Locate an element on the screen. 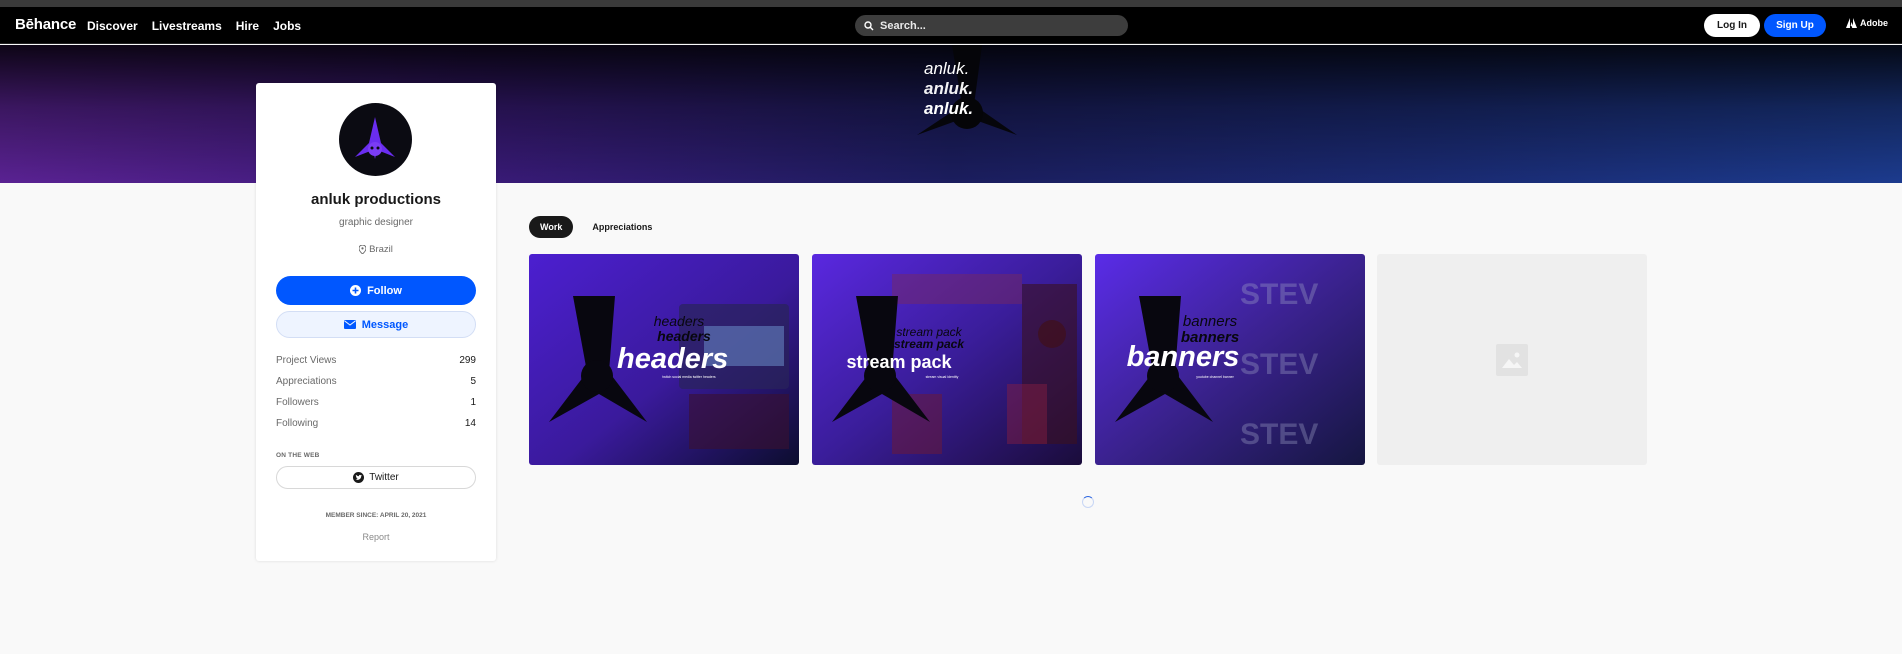  signup-button: Sign Up is located at coordinates (1795, 25).